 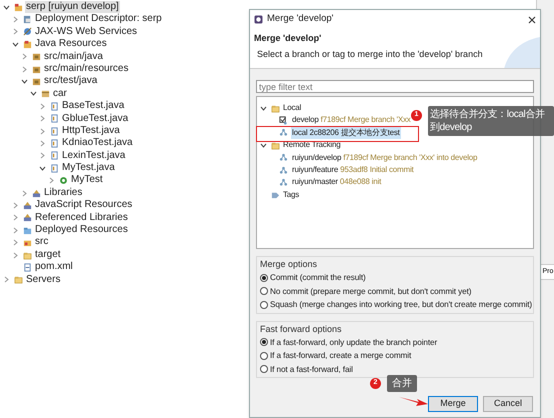 What do you see at coordinates (81, 230) in the screenshot?
I see `tree-item: Deployed Resources` at bounding box center [81, 230].